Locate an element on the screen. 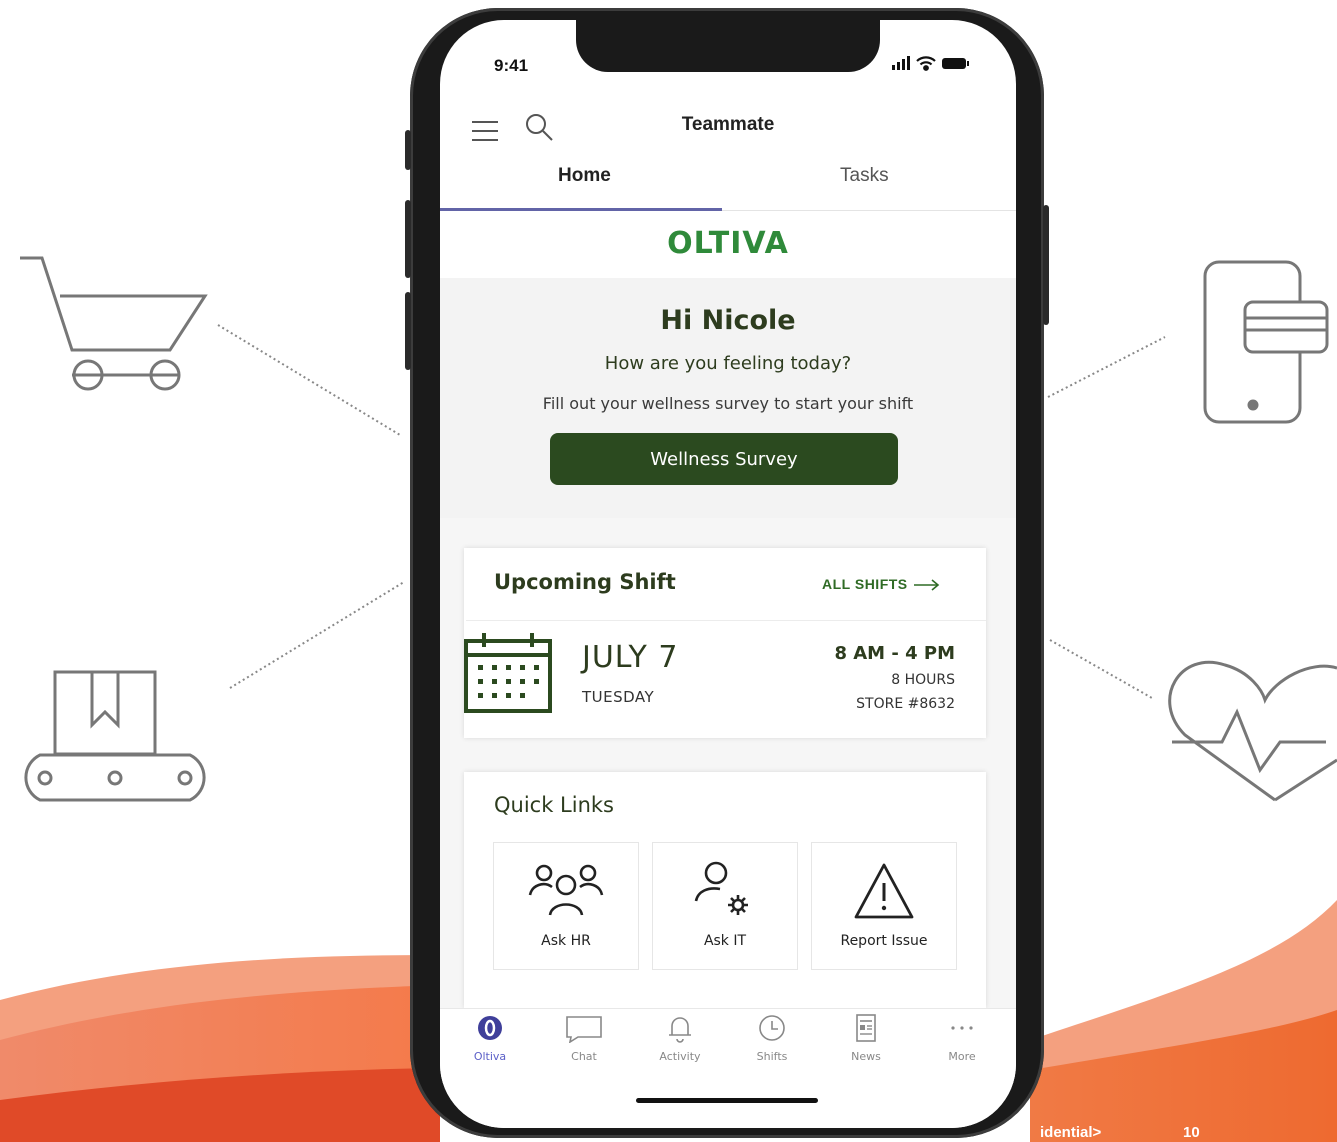  quick-link-ask-hr: Ask HR is located at coordinates (566, 906).